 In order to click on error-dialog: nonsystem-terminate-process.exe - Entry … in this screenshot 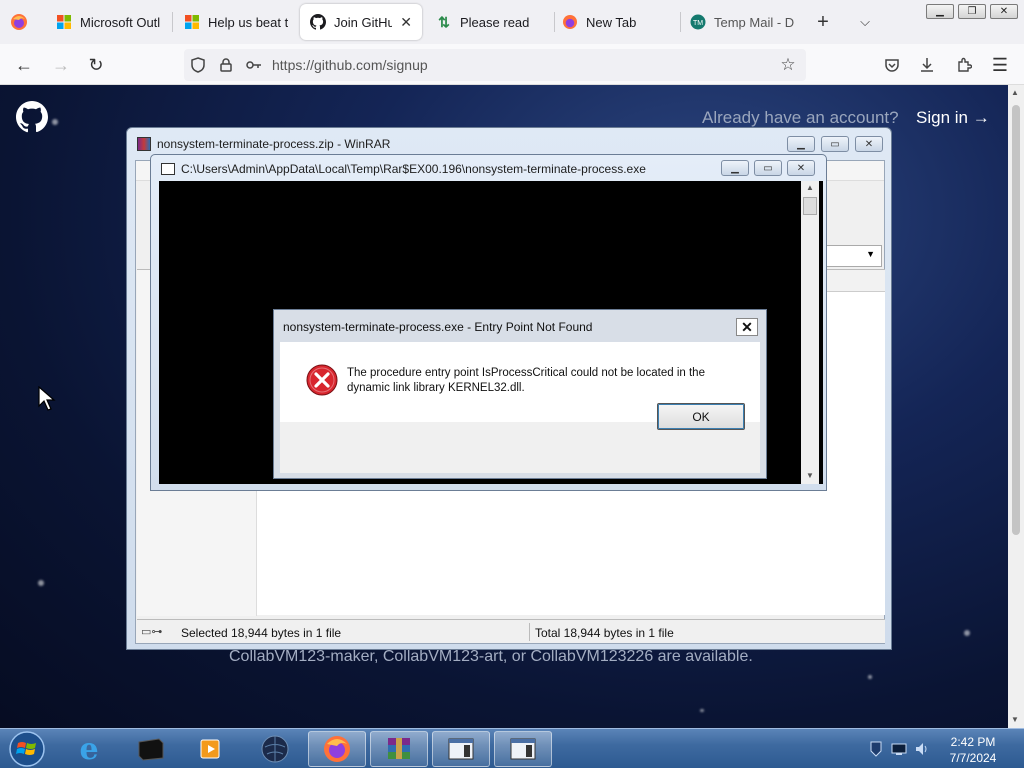, I will do `click(520, 394)`.